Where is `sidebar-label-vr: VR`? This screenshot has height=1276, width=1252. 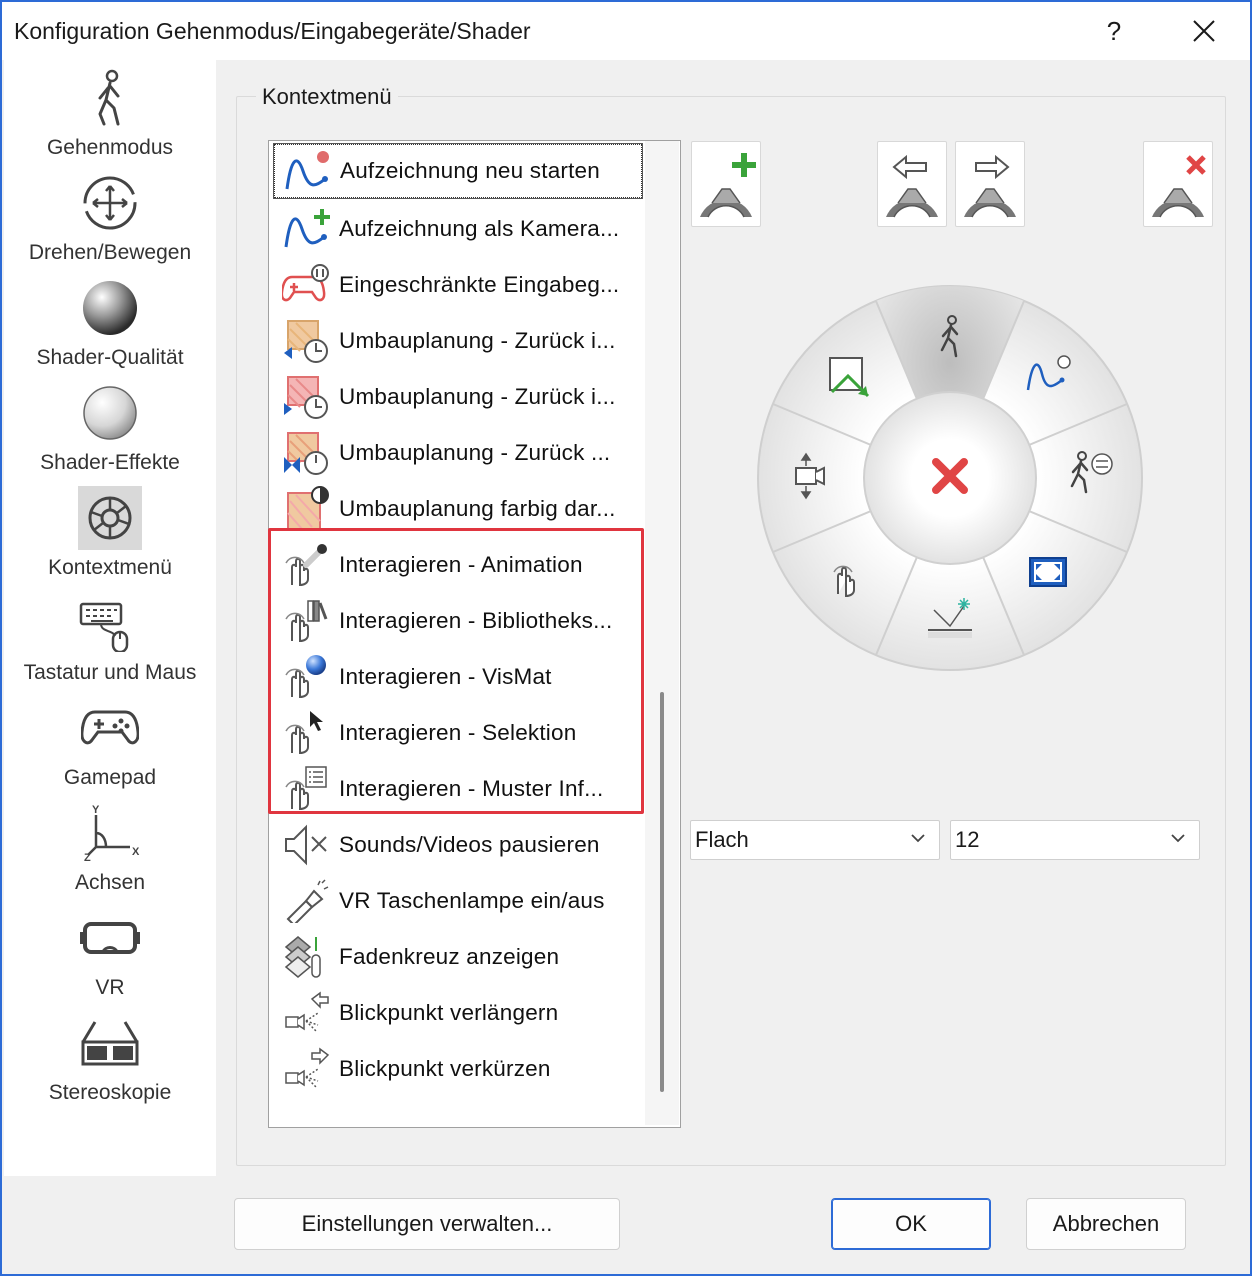
sidebar-label-vr: VR is located at coordinates (110, 987).